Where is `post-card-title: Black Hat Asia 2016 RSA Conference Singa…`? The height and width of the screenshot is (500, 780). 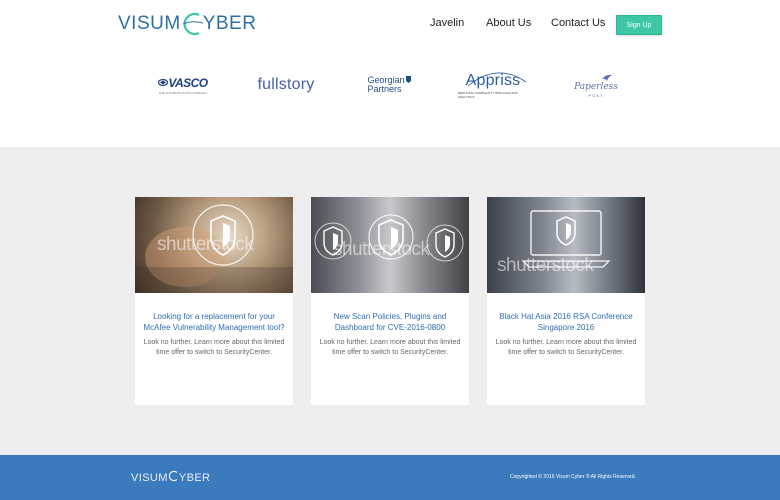 post-card-title: Black Hat Asia 2016 RSA Conference Singa… is located at coordinates (566, 322).